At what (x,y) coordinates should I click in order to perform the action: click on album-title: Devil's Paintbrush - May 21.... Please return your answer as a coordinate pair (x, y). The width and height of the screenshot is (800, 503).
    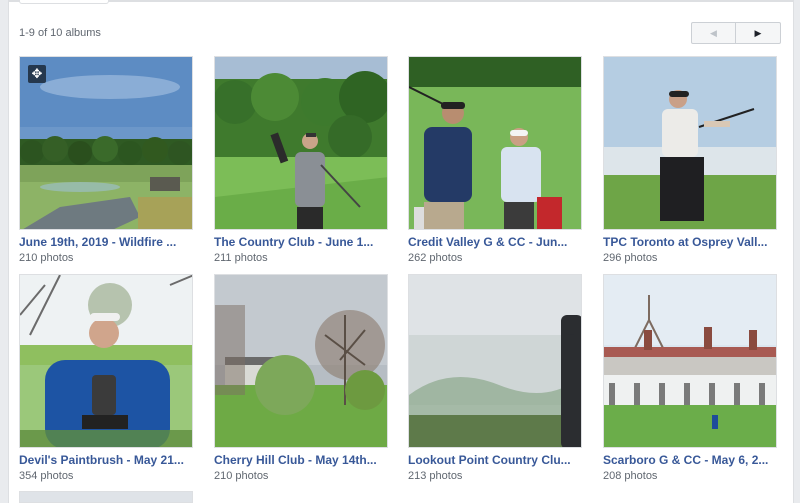
    Looking at the image, I should click on (106, 460).